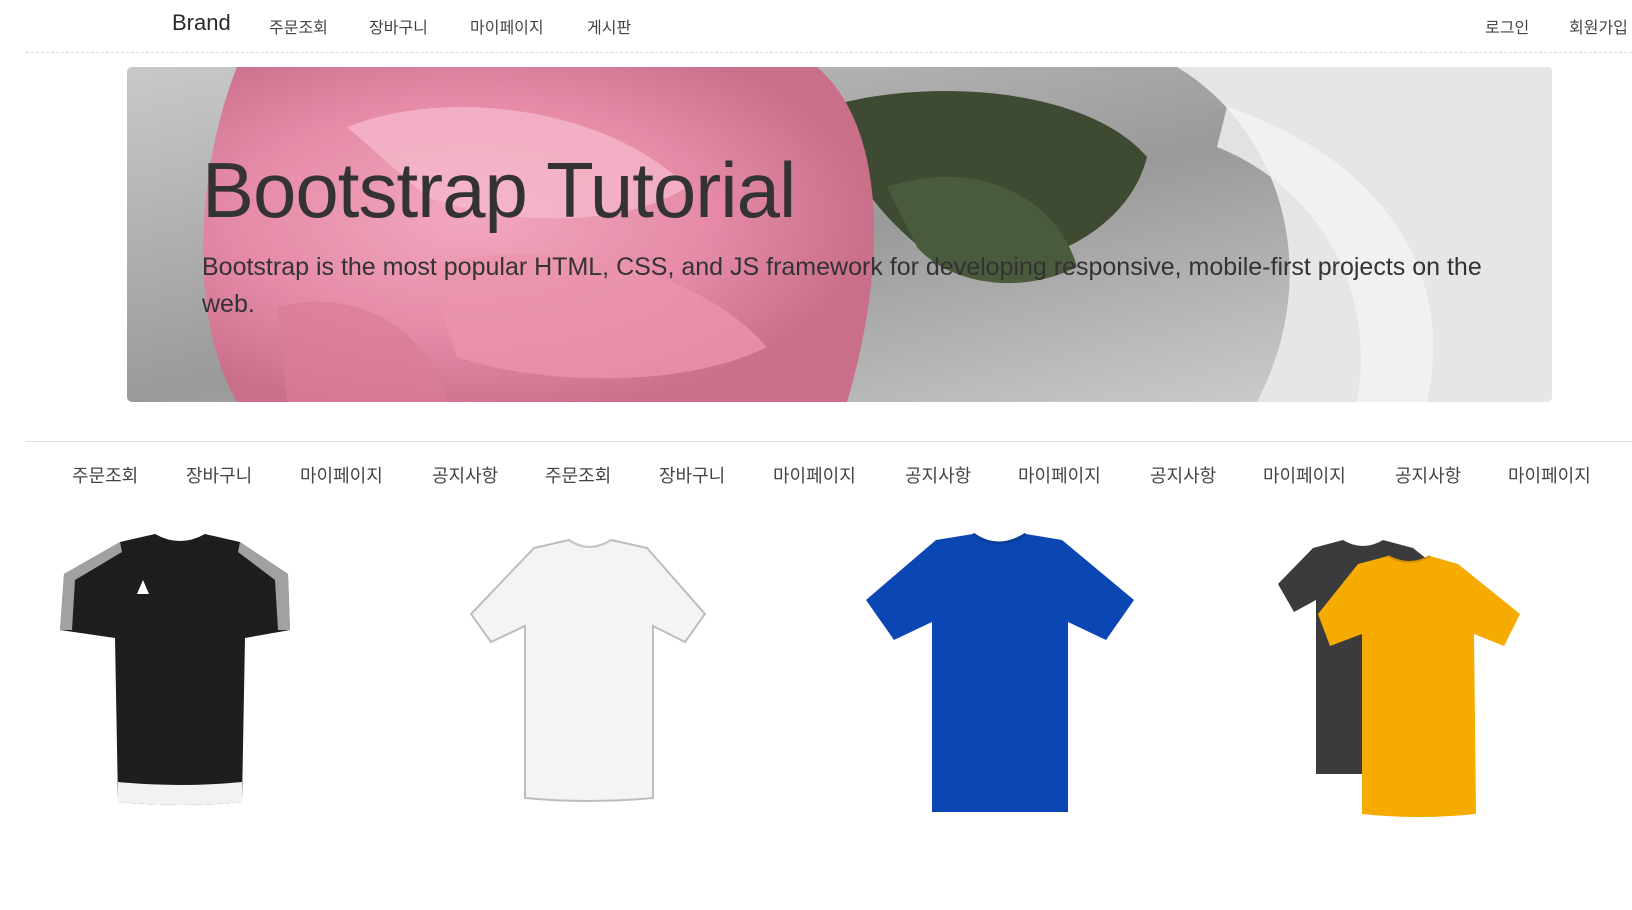 This screenshot has height=910, width=1632. What do you see at coordinates (1399, 678) in the screenshot?
I see `yellow-tshirt-image` at bounding box center [1399, 678].